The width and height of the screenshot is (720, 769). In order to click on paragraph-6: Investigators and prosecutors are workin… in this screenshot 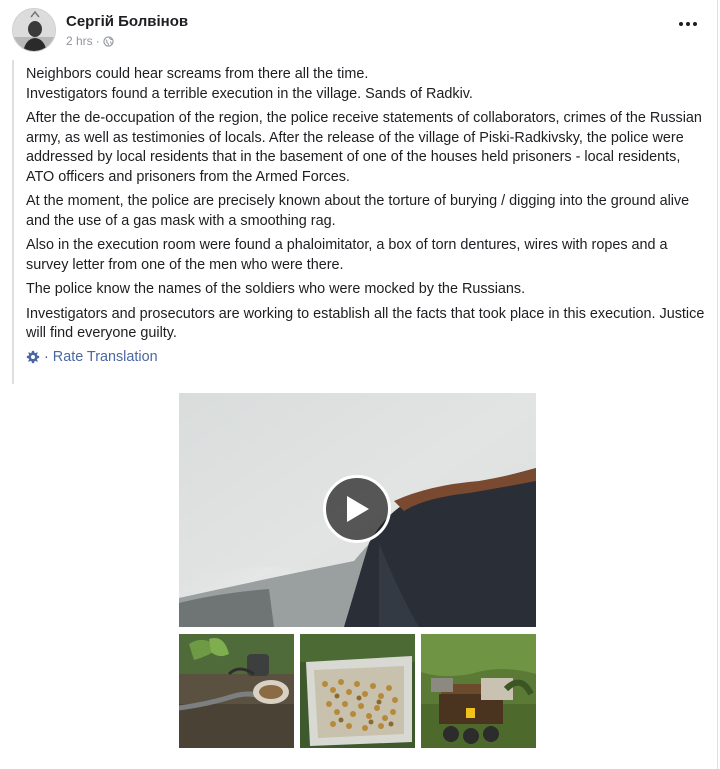, I will do `click(365, 323)`.